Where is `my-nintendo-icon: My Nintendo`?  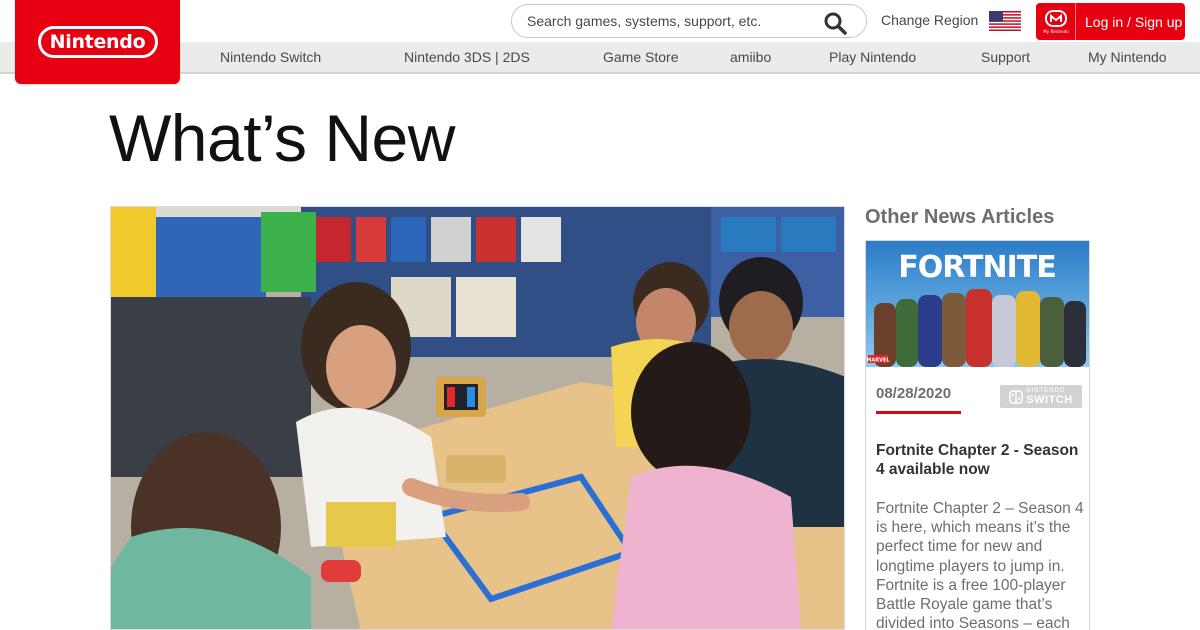 my-nintendo-icon: My Nintendo is located at coordinates (1056, 21).